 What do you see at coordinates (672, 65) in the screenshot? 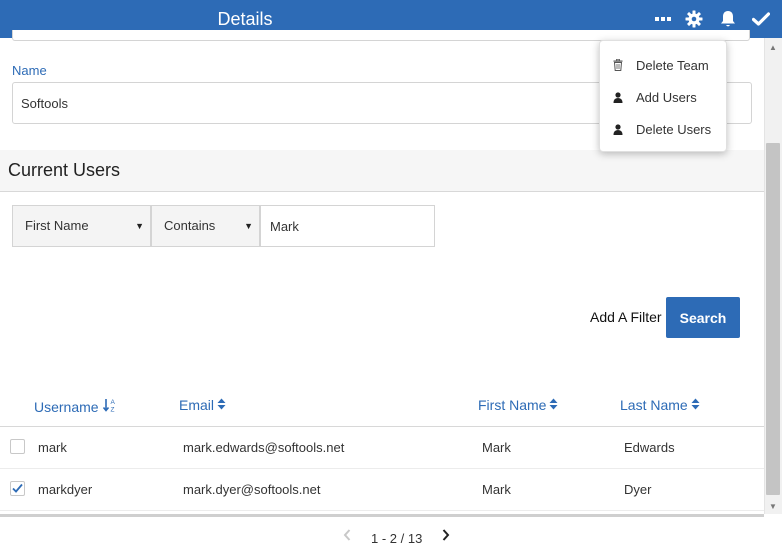
I see `menu-item-label: Delete Team` at bounding box center [672, 65].